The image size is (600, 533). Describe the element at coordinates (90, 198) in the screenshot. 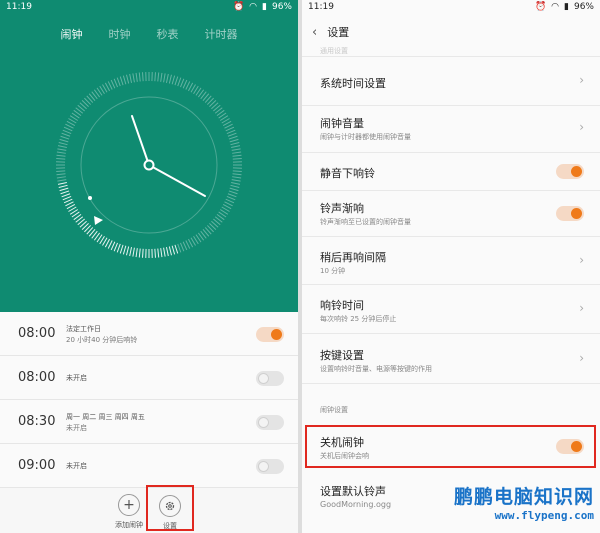

I see `second-dot` at that location.